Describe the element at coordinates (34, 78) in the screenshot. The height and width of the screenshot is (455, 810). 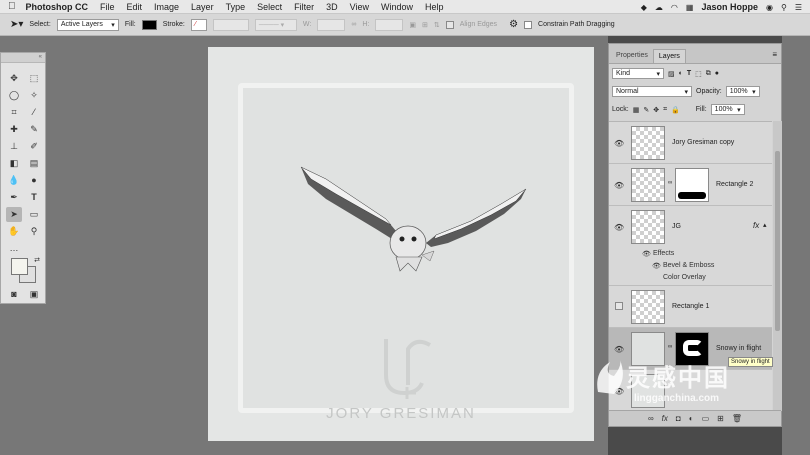
I see `marquee-tool-icon: ⬚` at that location.